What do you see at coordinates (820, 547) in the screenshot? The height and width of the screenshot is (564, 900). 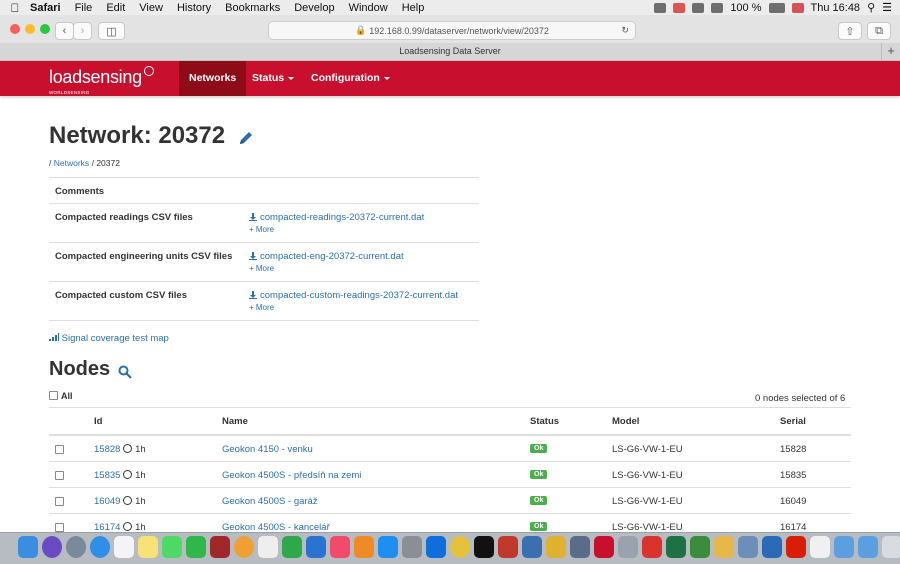 I see `document-icon` at bounding box center [820, 547].